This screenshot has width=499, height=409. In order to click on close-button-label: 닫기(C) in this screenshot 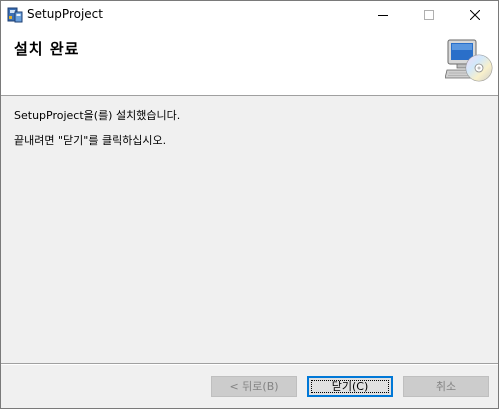, I will do `click(350, 386)`.